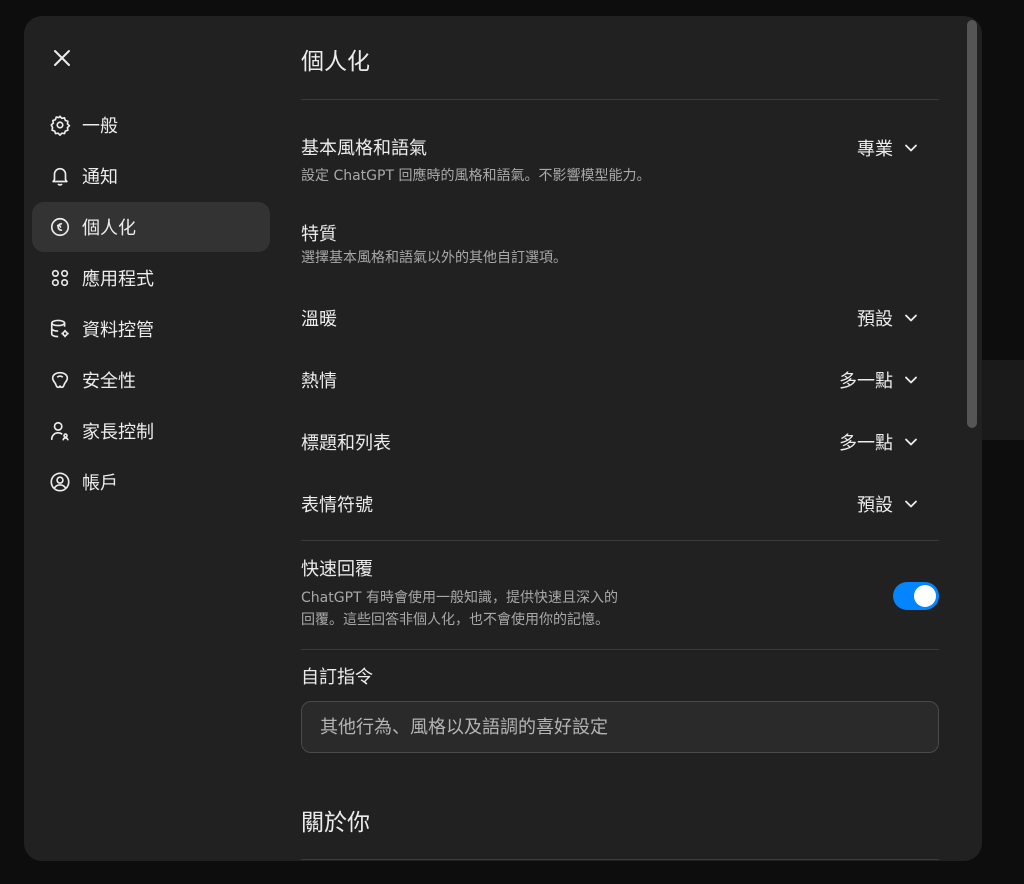 The height and width of the screenshot is (884, 1024). What do you see at coordinates (620, 727) in the screenshot?
I see `custom-instructions-input` at bounding box center [620, 727].